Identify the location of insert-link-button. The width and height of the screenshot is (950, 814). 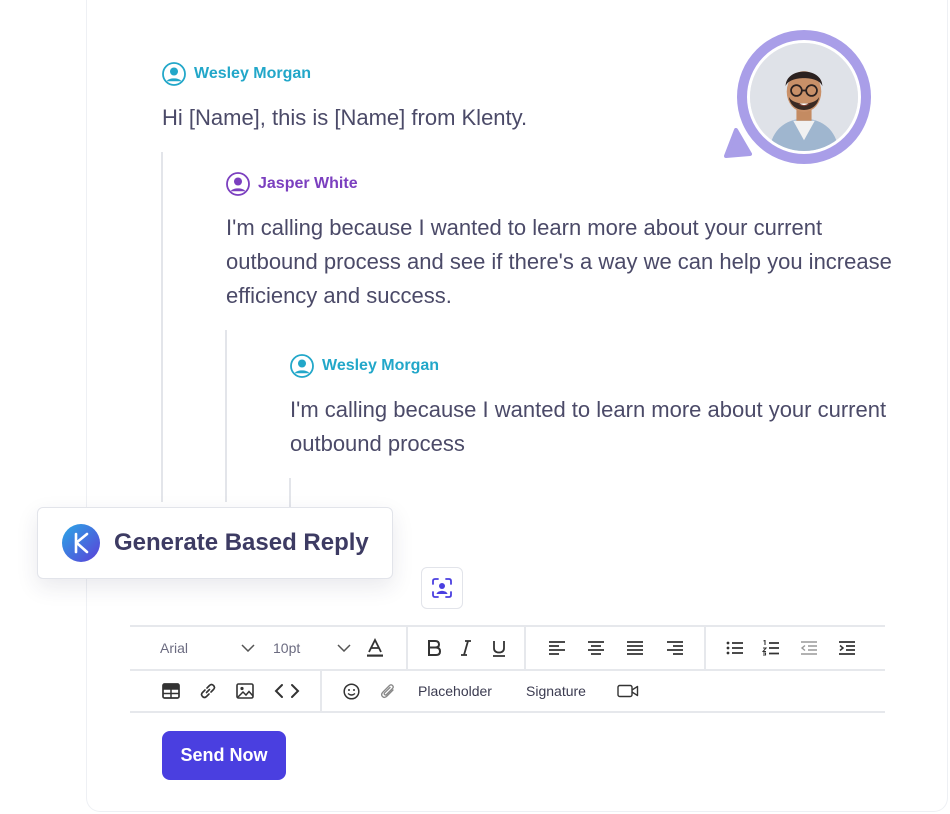
(208, 691).